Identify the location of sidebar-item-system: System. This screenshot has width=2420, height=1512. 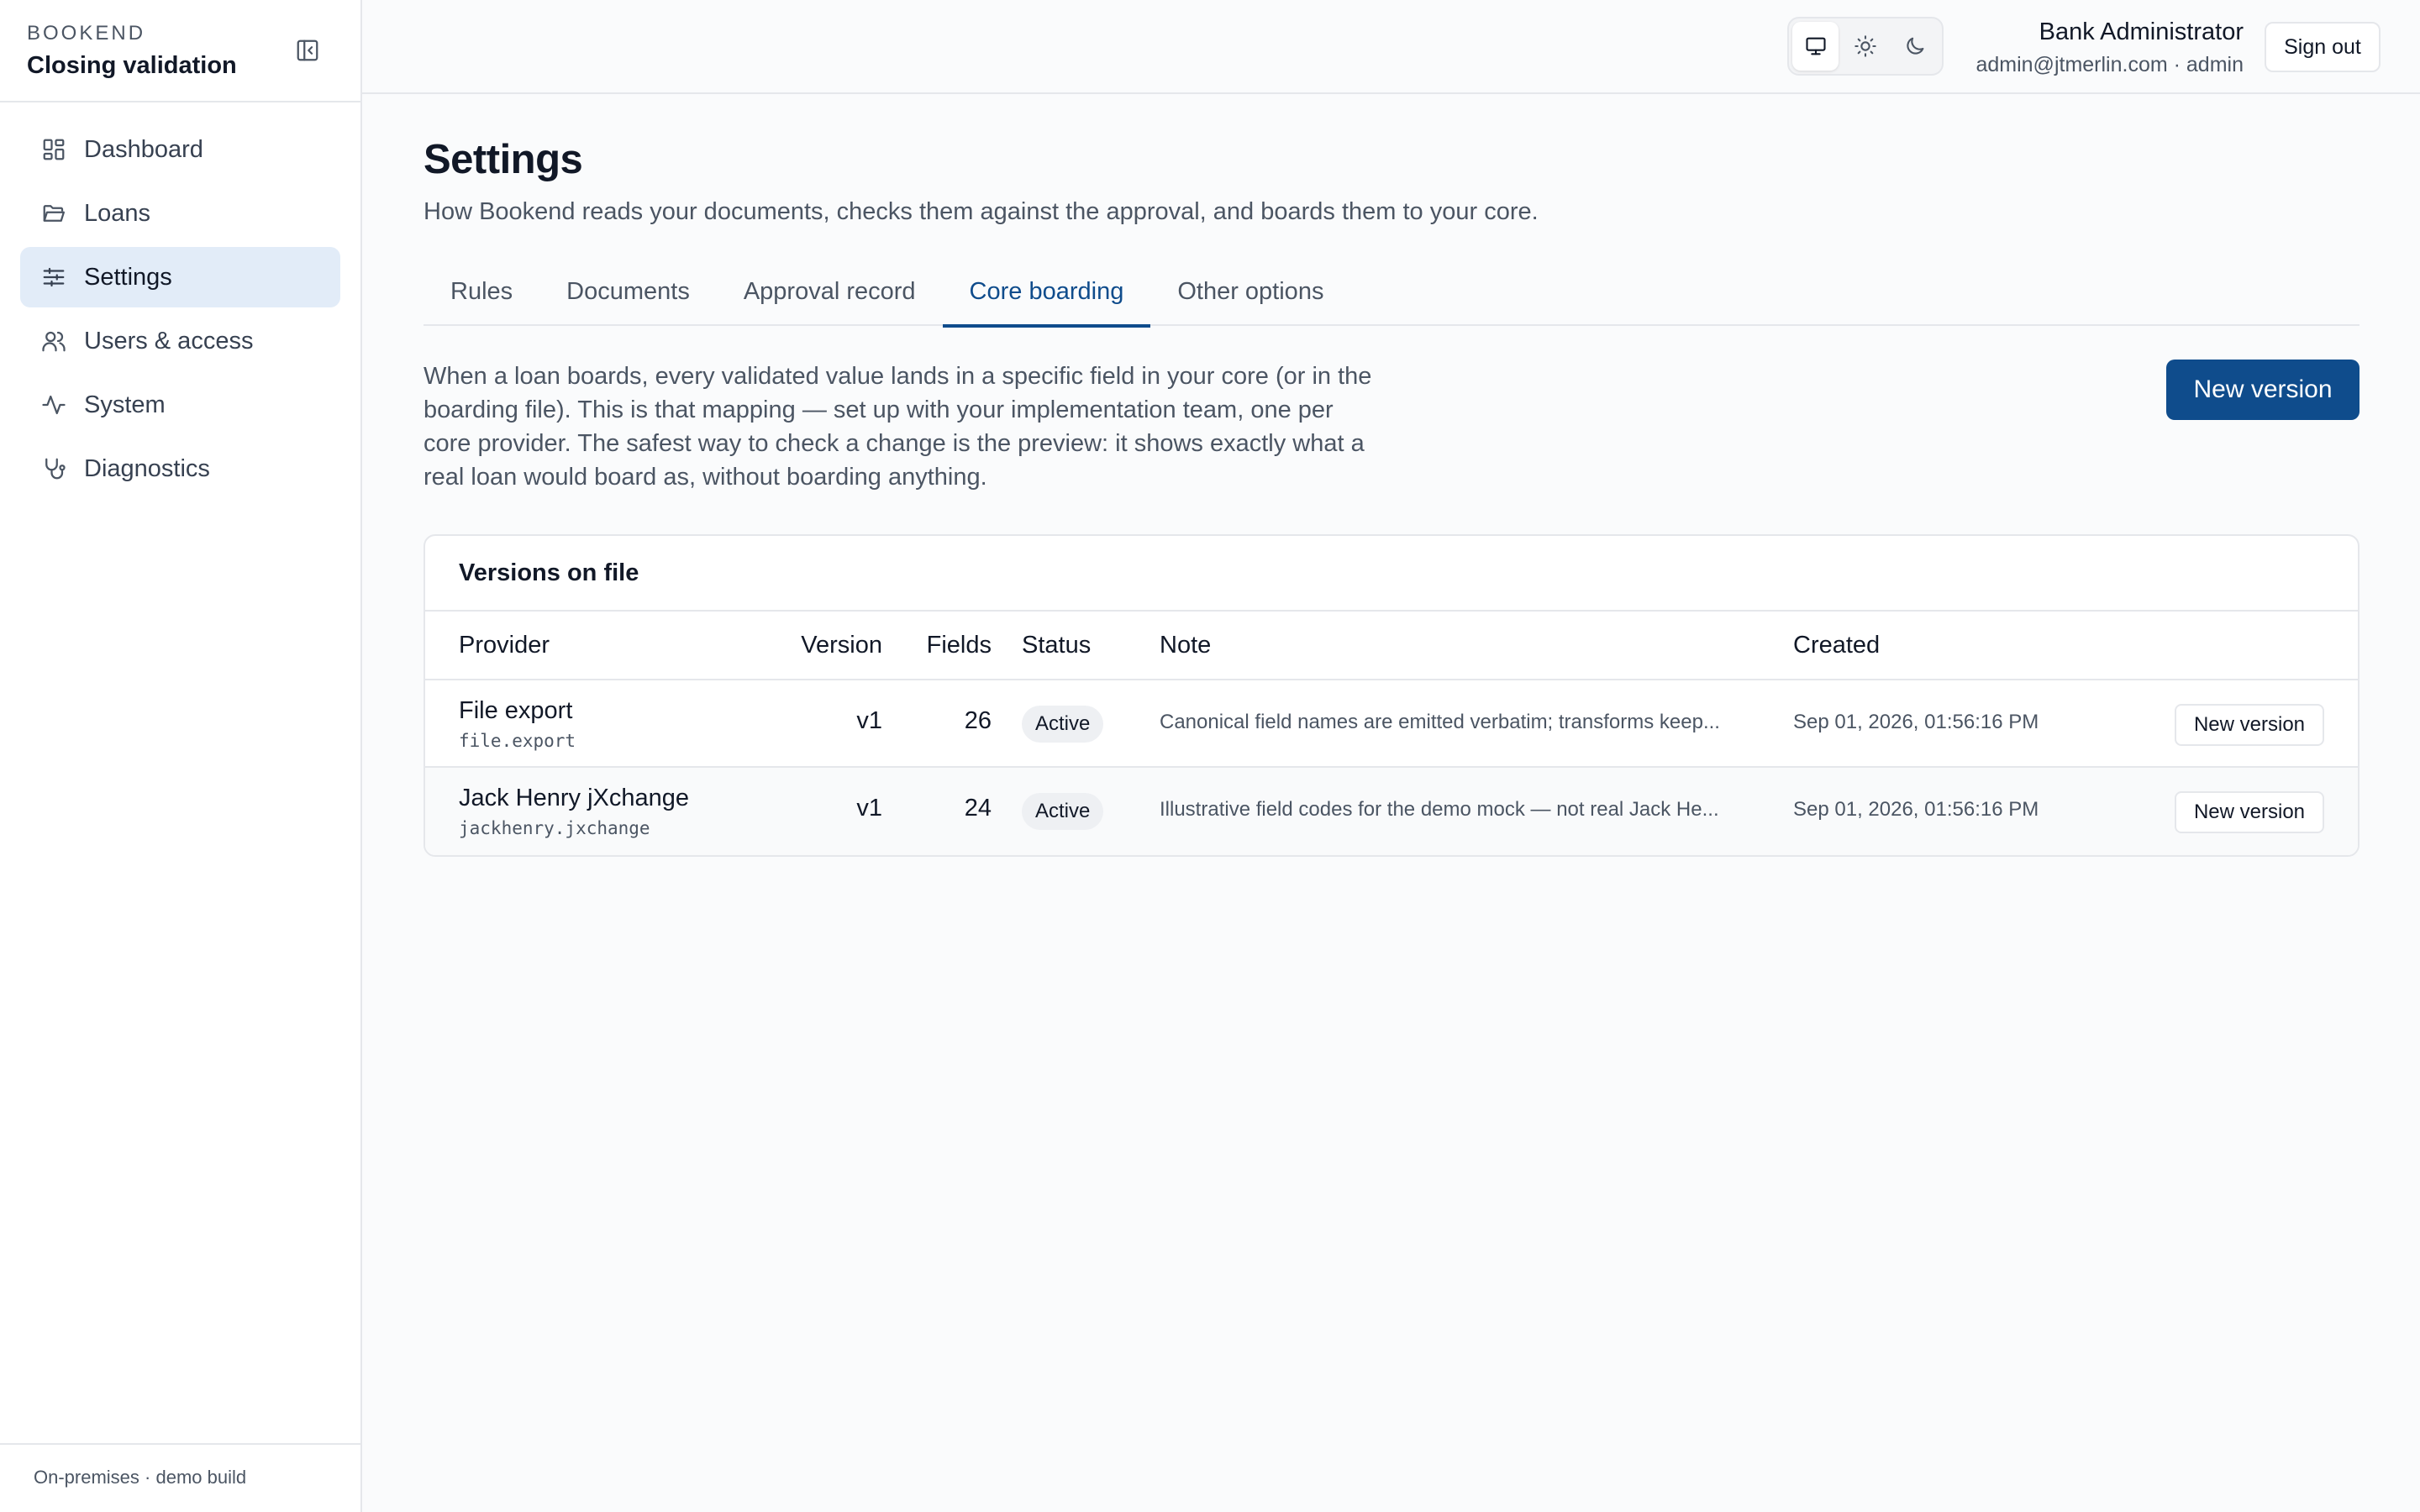
(180, 405).